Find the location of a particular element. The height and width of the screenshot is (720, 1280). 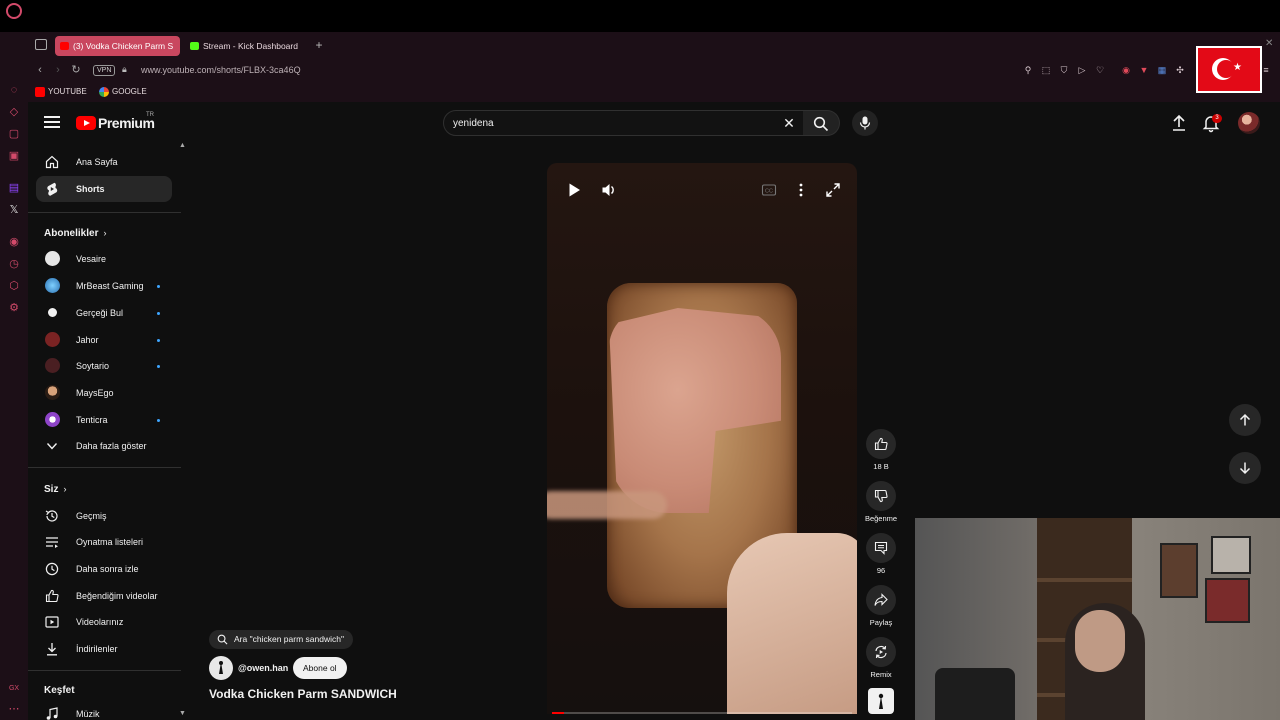

sidebar-item-label: İndirilenler is located at coordinates (97, 649).